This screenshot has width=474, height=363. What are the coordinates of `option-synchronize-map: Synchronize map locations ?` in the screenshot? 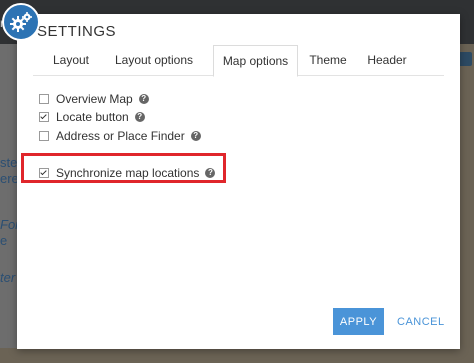 It's located at (127, 173).